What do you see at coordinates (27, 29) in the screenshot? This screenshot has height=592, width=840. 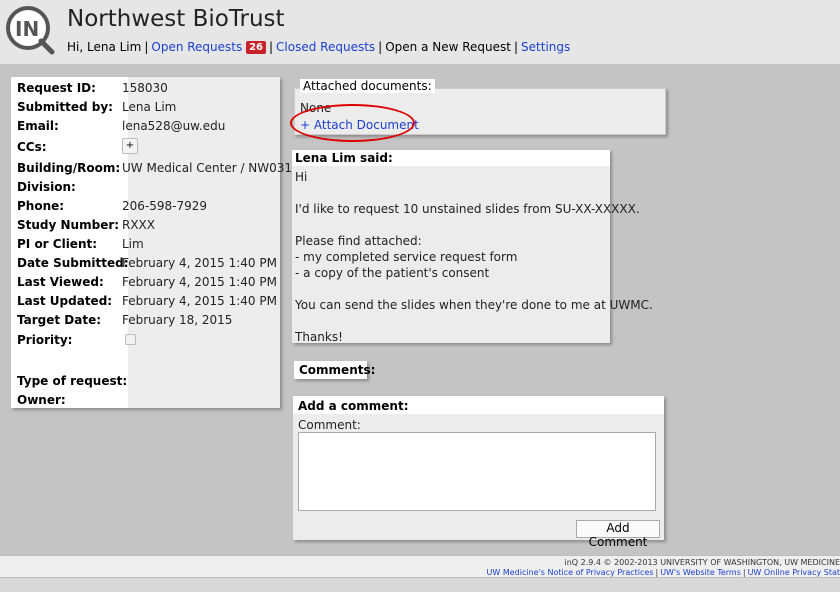 I see `logo-text: IN` at bounding box center [27, 29].